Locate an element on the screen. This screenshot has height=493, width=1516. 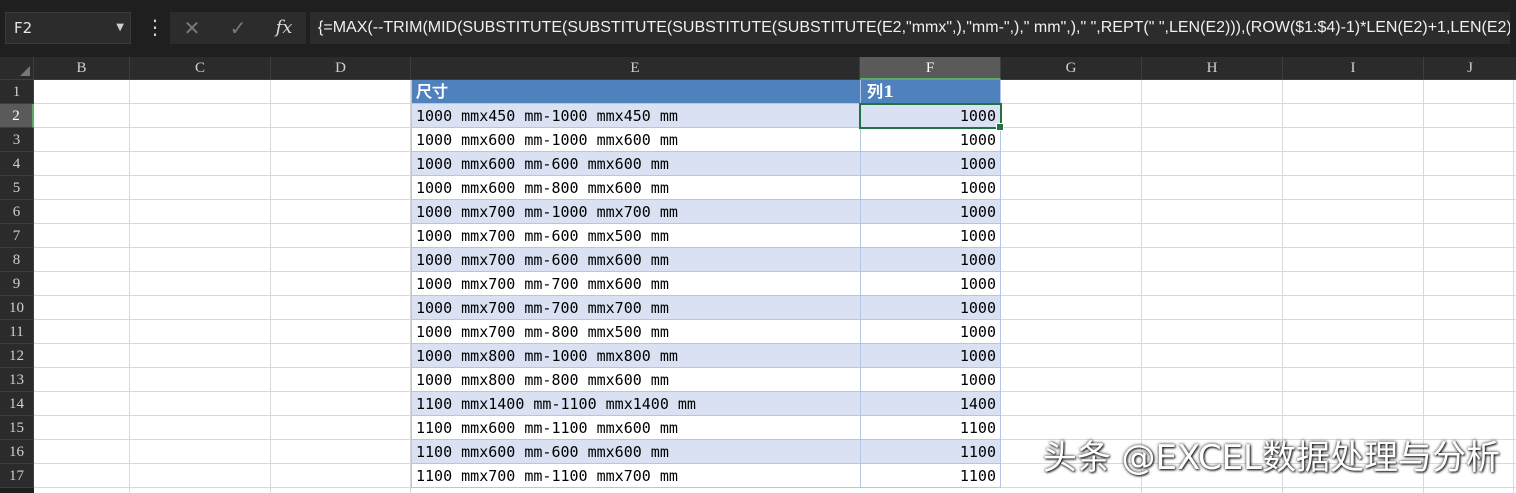
row-header-9: 9 is located at coordinates (17, 284).